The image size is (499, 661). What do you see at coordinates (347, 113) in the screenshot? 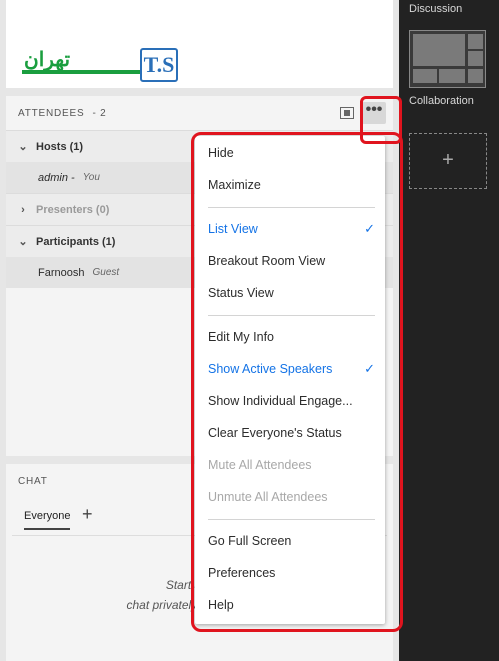
I see `fit-screen-icon` at bounding box center [347, 113].